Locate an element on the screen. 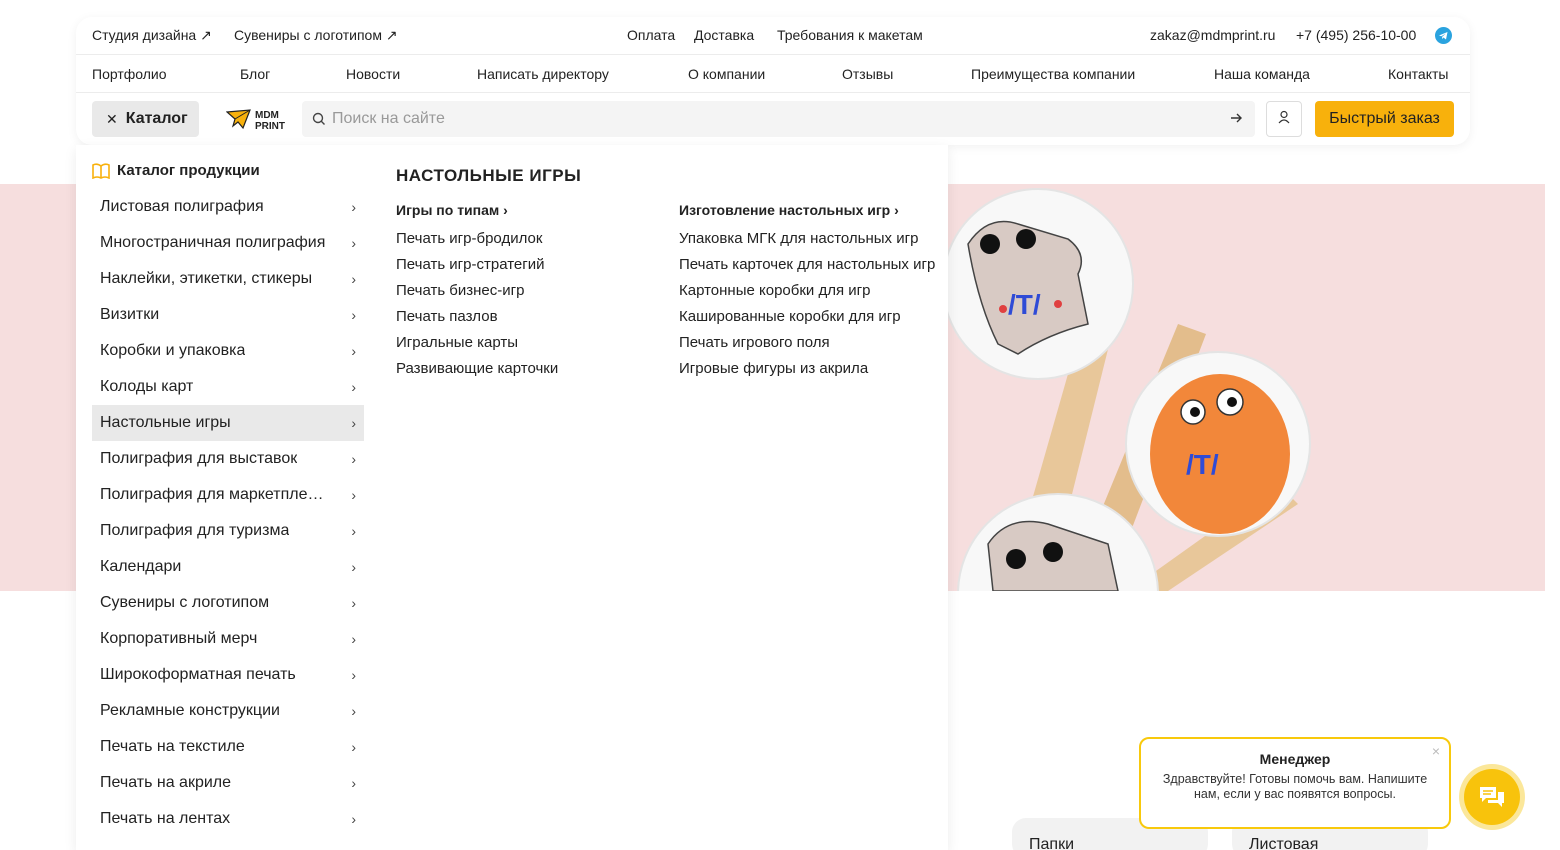 The width and height of the screenshot is (1560, 850). catalog-title-label: Каталог продукции is located at coordinates (188, 170).